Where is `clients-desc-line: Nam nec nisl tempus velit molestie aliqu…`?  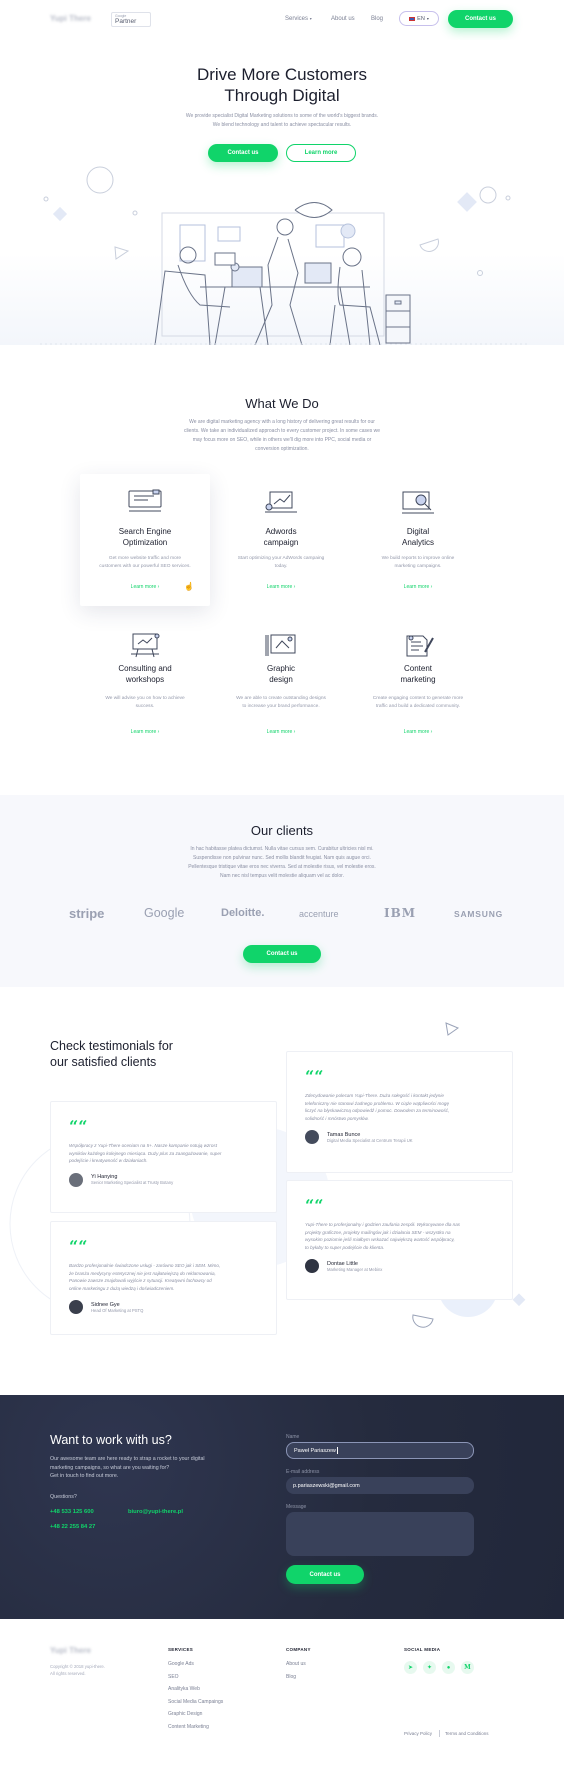 clients-desc-line: Nam nec nisl tempus velit molestie aliqu… is located at coordinates (282, 876).